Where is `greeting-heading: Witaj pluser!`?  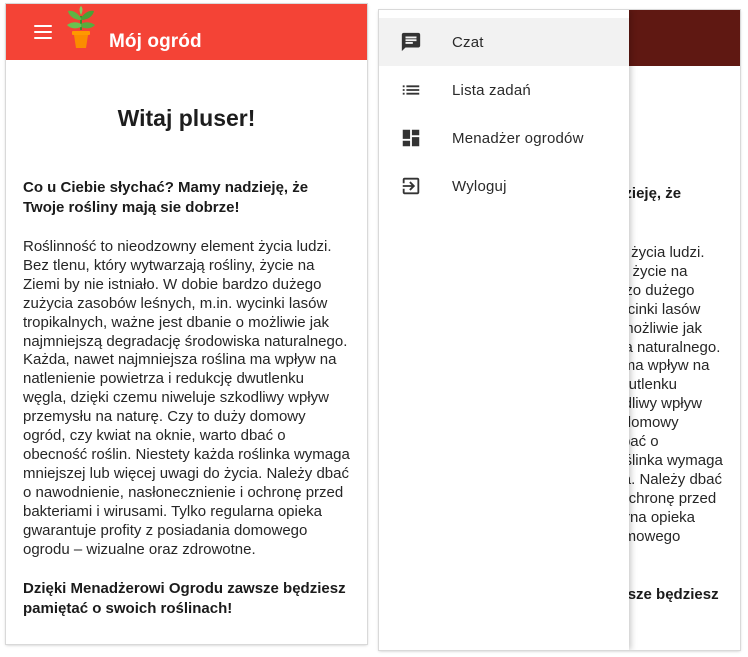
greeting-heading: Witaj pluser! is located at coordinates (186, 118).